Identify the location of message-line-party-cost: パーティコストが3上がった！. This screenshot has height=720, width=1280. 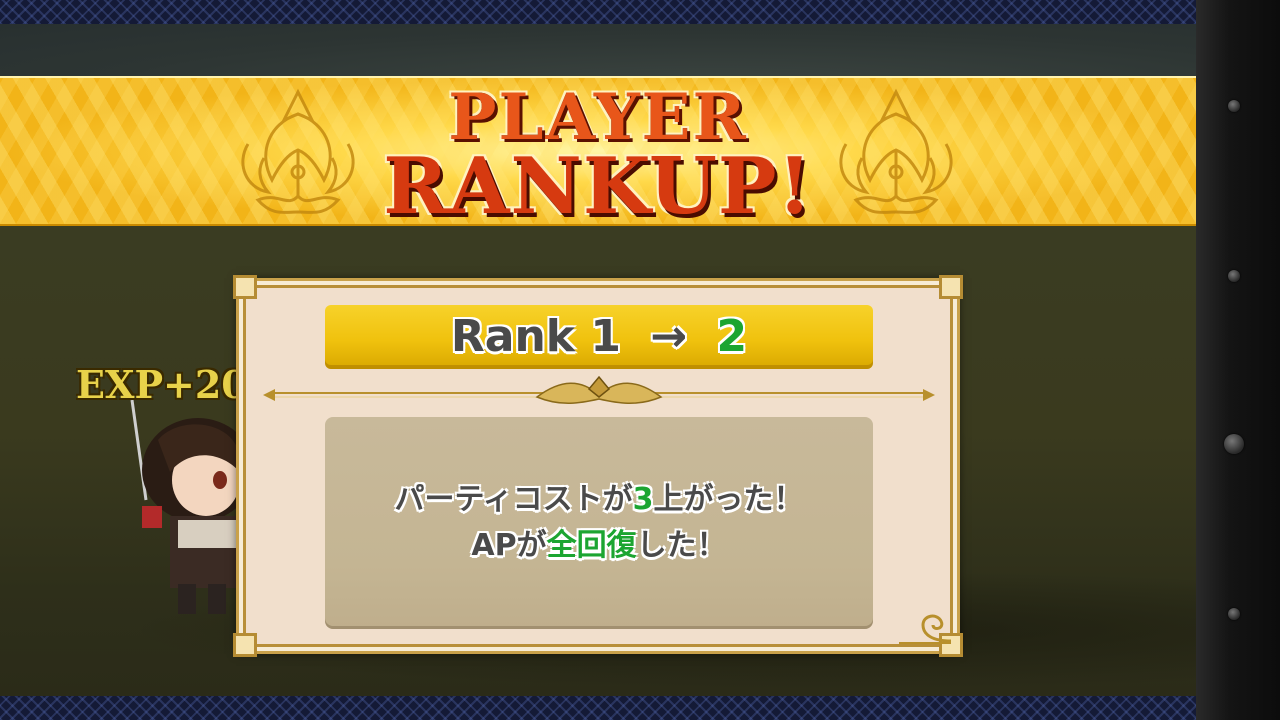
(599, 500).